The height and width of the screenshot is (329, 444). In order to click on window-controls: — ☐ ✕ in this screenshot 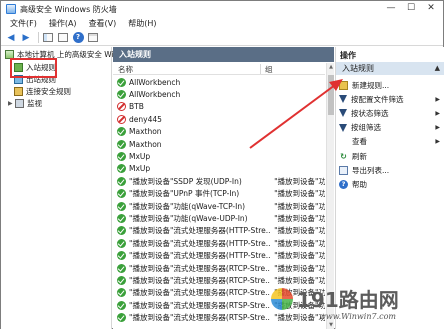, I will do `click(411, 9)`.